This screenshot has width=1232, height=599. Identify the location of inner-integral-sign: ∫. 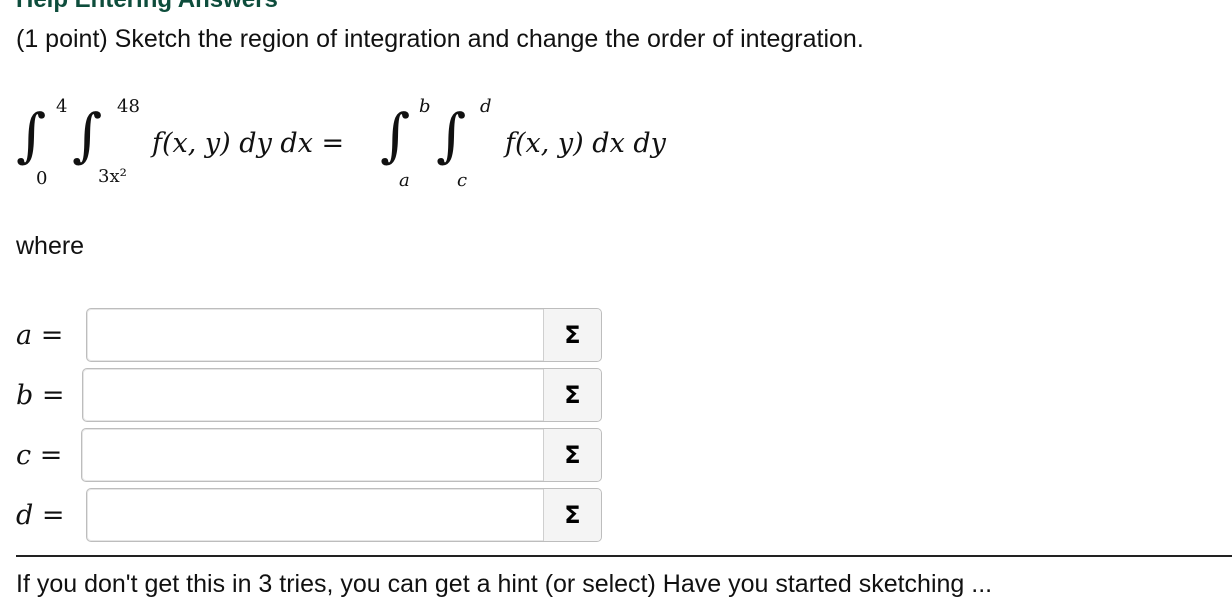
(87, 135).